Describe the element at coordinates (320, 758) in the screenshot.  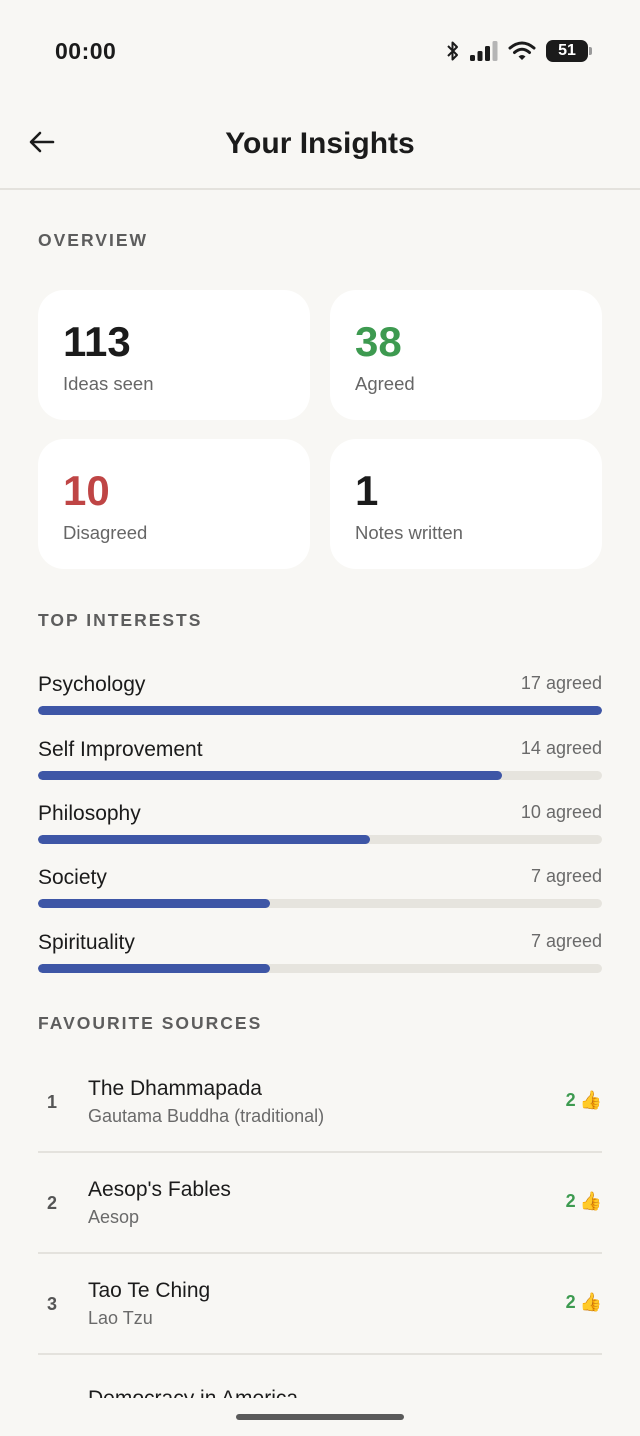
I see `interest-row: Self Improvement 14 agreed` at that location.